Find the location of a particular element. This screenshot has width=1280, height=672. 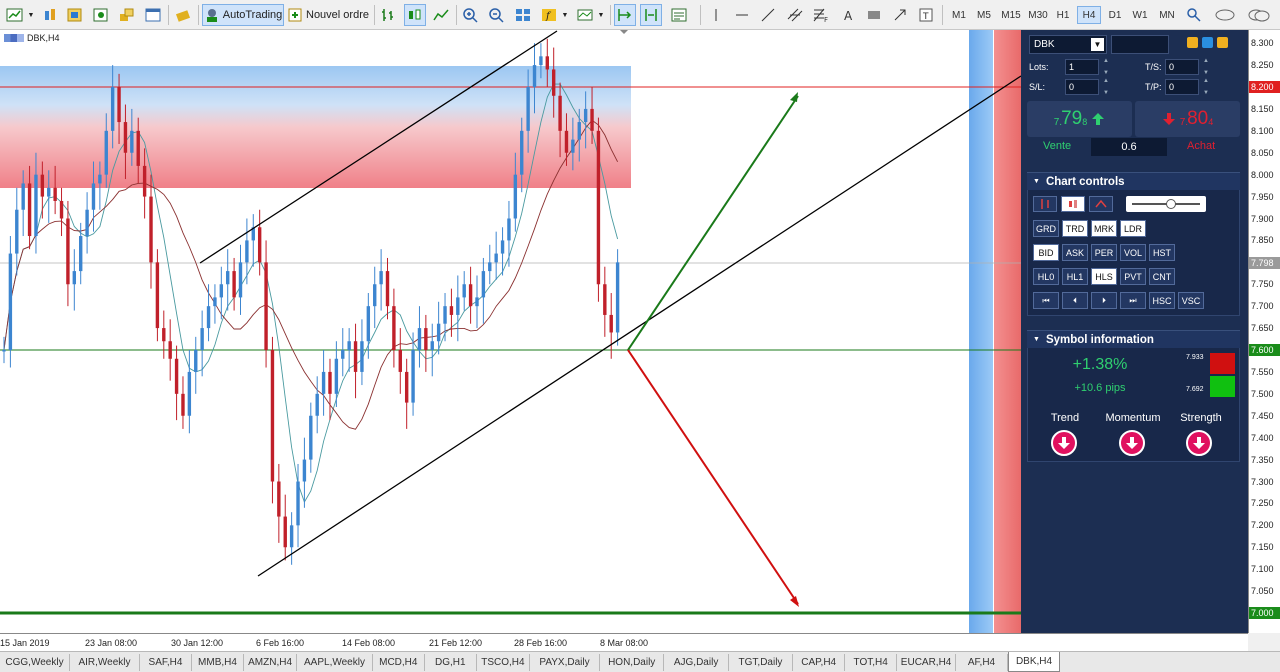

mrk-toggle: MRK is located at coordinates (1104, 228).